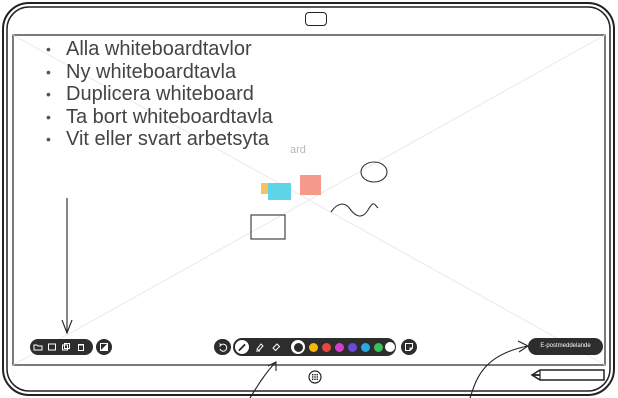  Describe the element at coordinates (365, 347) in the screenshot. I see `color-swatch-blue` at that location.